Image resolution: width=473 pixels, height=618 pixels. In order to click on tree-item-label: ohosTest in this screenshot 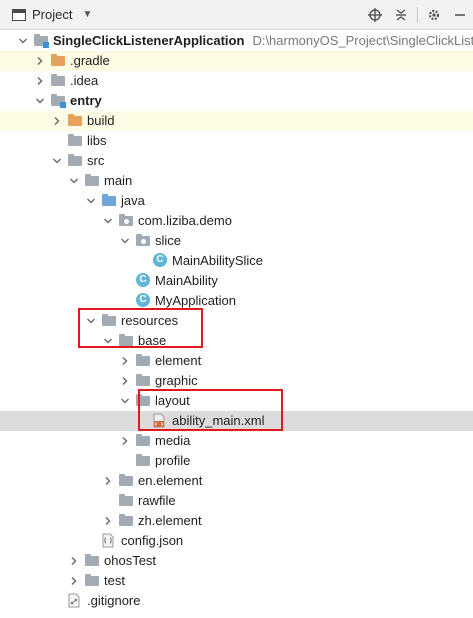, I will do `click(130, 561)`.